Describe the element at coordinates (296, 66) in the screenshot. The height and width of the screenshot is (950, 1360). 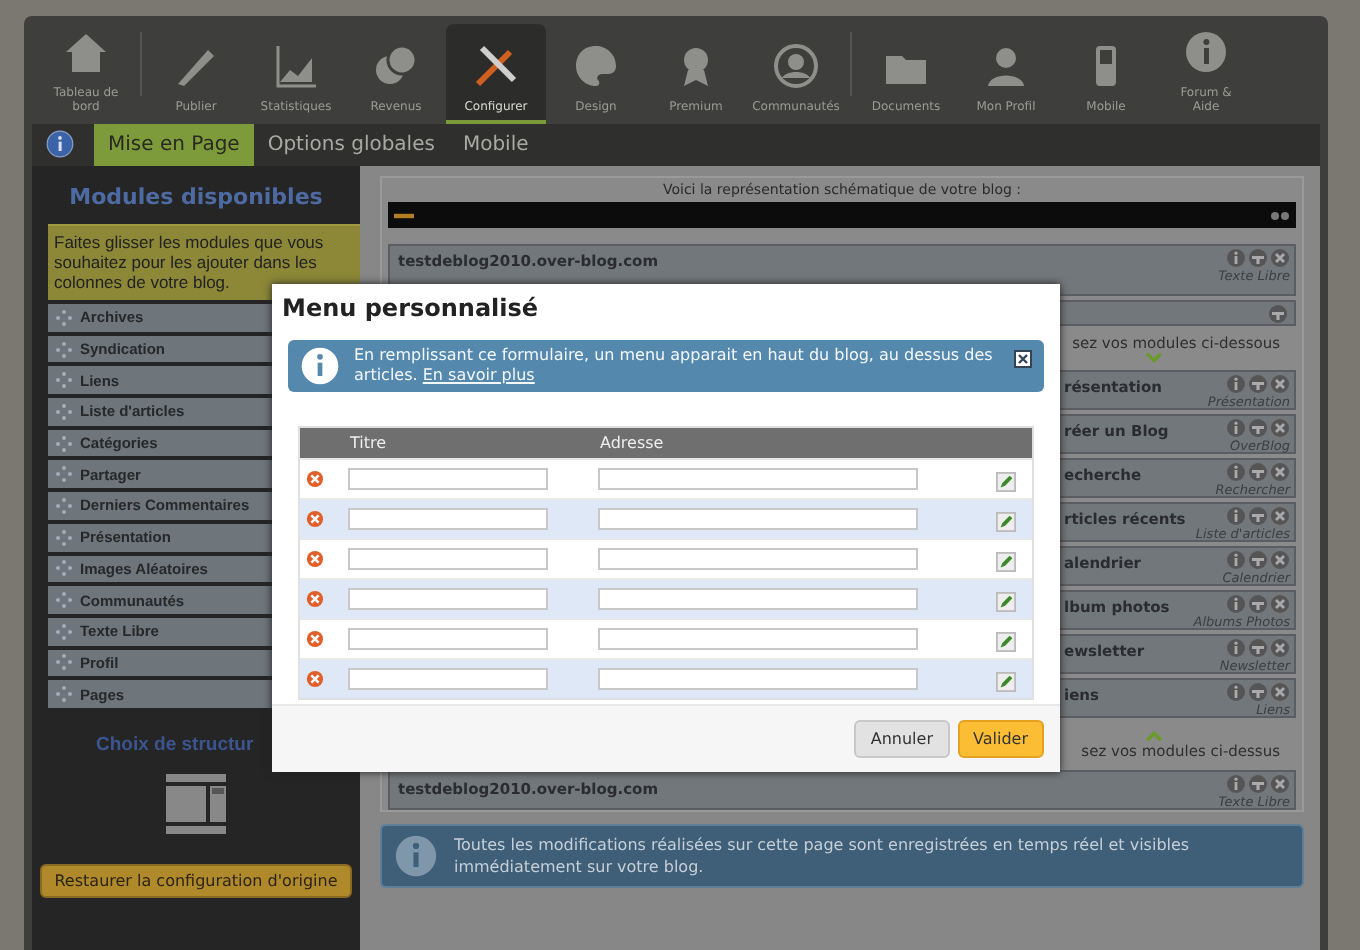
I see `chart-icon` at that location.